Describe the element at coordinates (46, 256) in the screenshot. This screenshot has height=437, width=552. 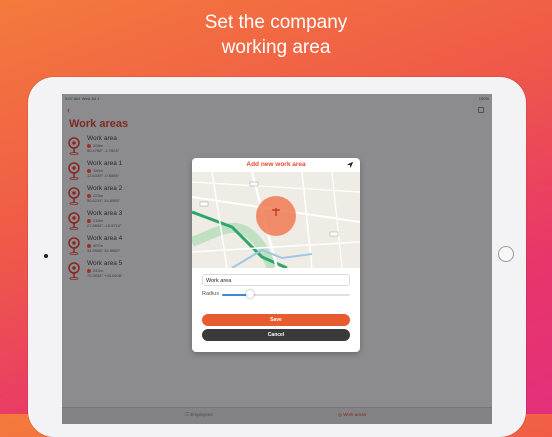
I see `camera-dot` at that location.